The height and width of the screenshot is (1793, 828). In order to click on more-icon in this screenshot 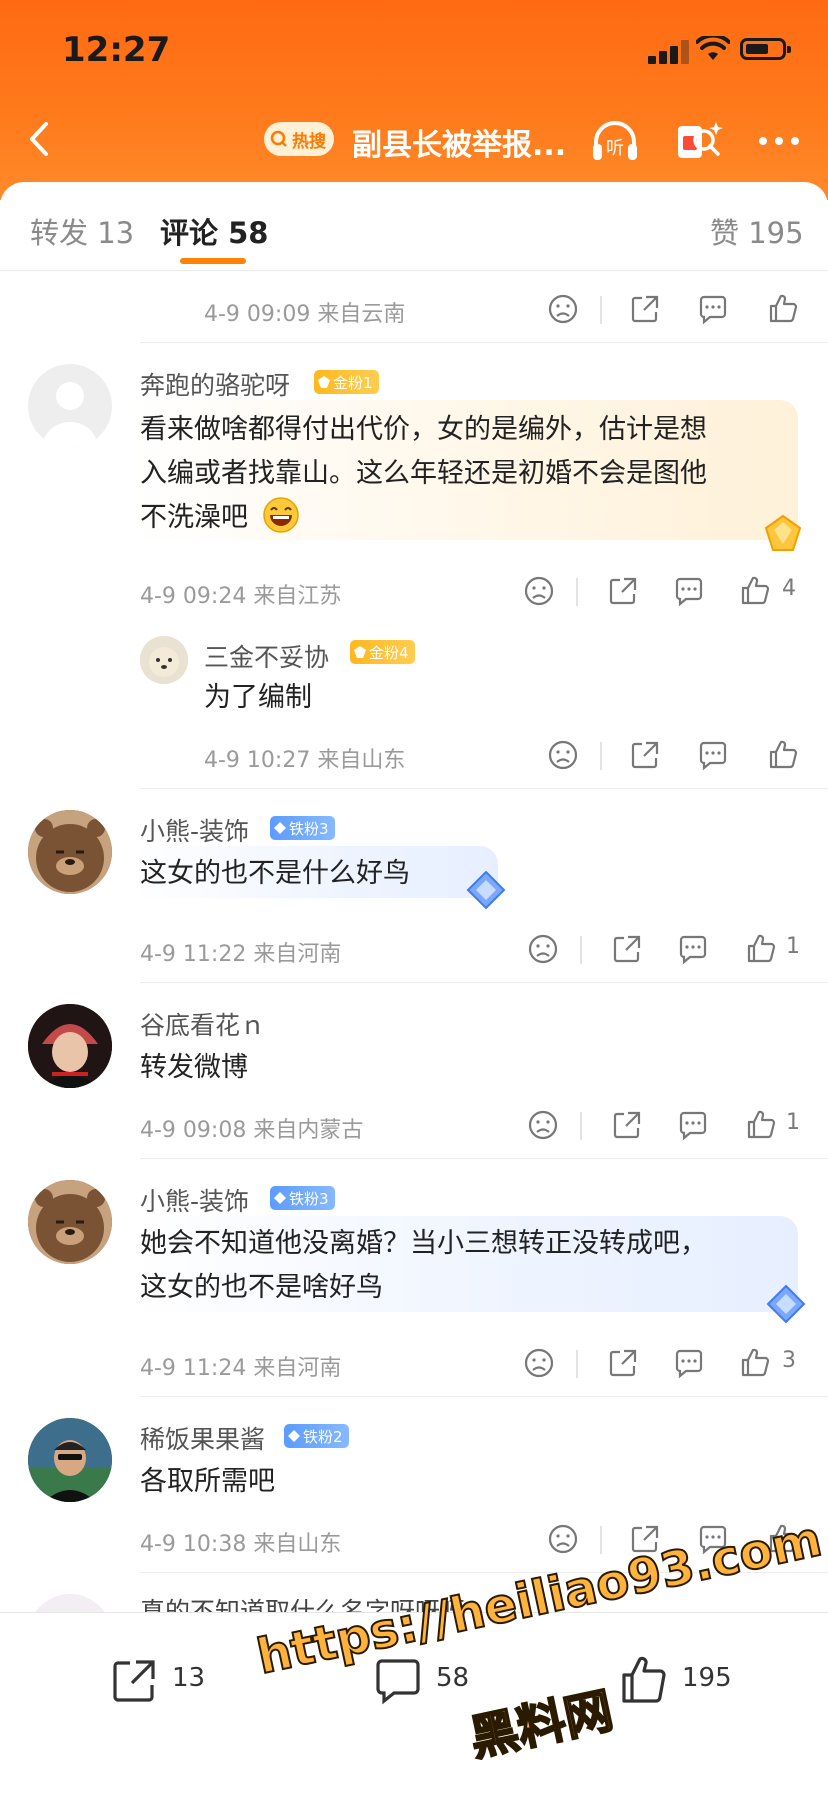, I will do `click(779, 141)`.